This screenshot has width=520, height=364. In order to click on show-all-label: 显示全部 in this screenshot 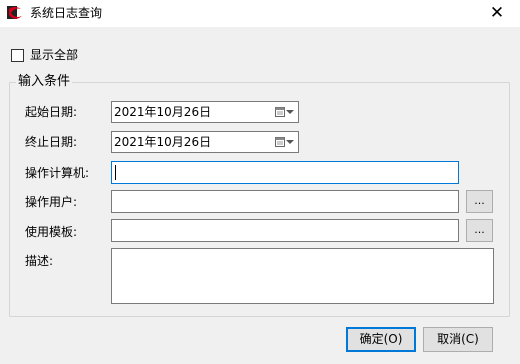, I will do `click(54, 55)`.